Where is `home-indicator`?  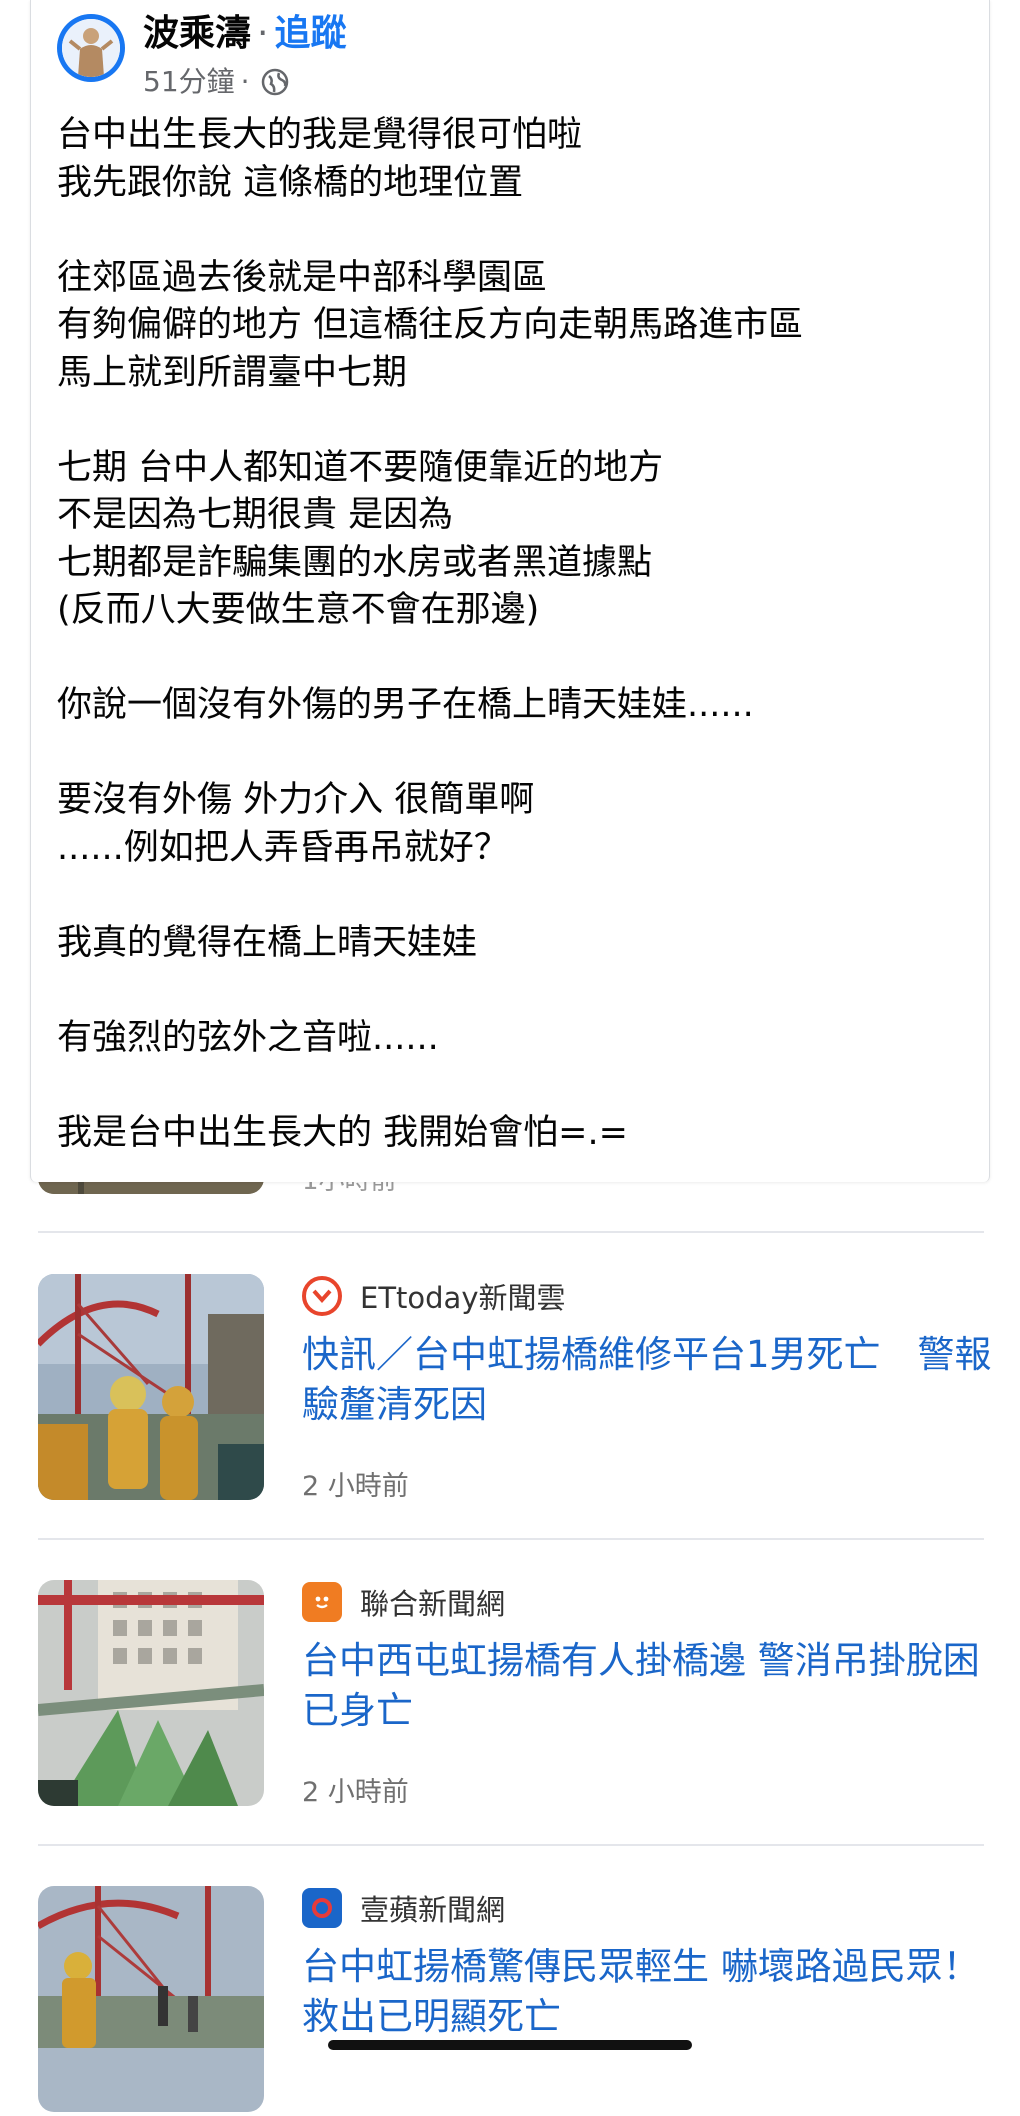
home-indicator is located at coordinates (510, 2045).